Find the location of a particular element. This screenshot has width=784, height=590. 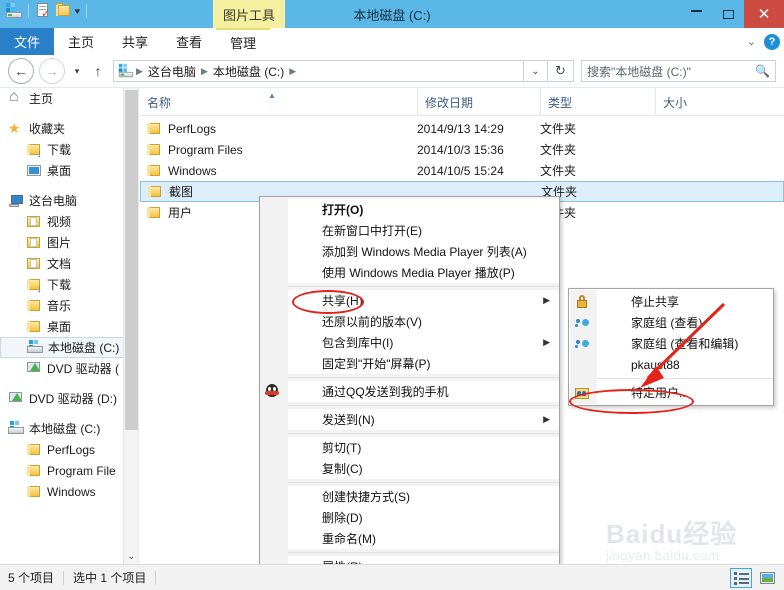

menu-item-7: 固定到"开始"屏幕(P) is located at coordinates (423, 363).